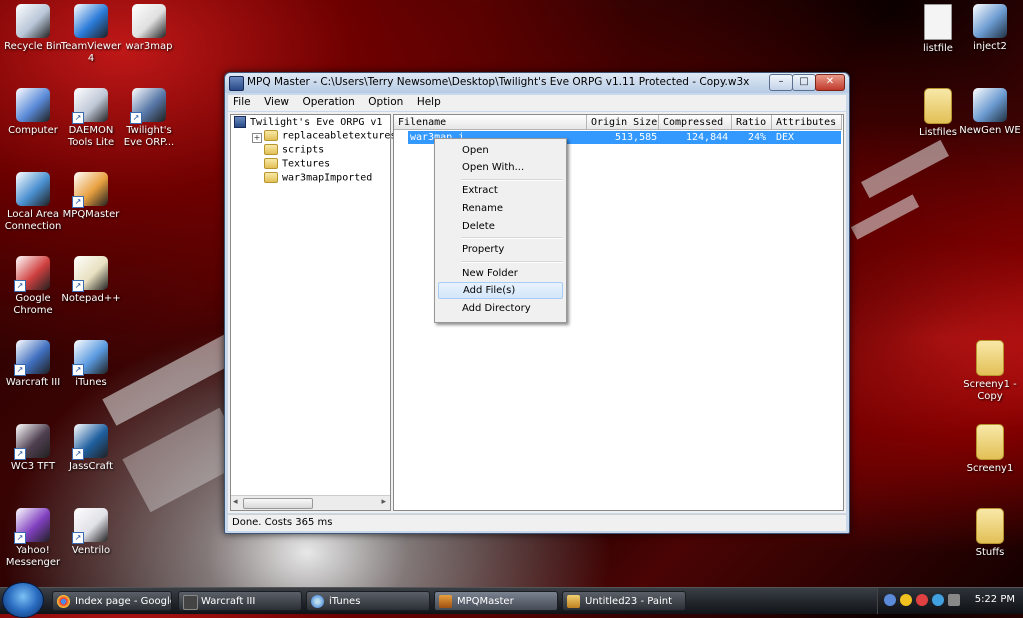  What do you see at coordinates (257, 138) in the screenshot?
I see `expand-toggle: +` at bounding box center [257, 138].